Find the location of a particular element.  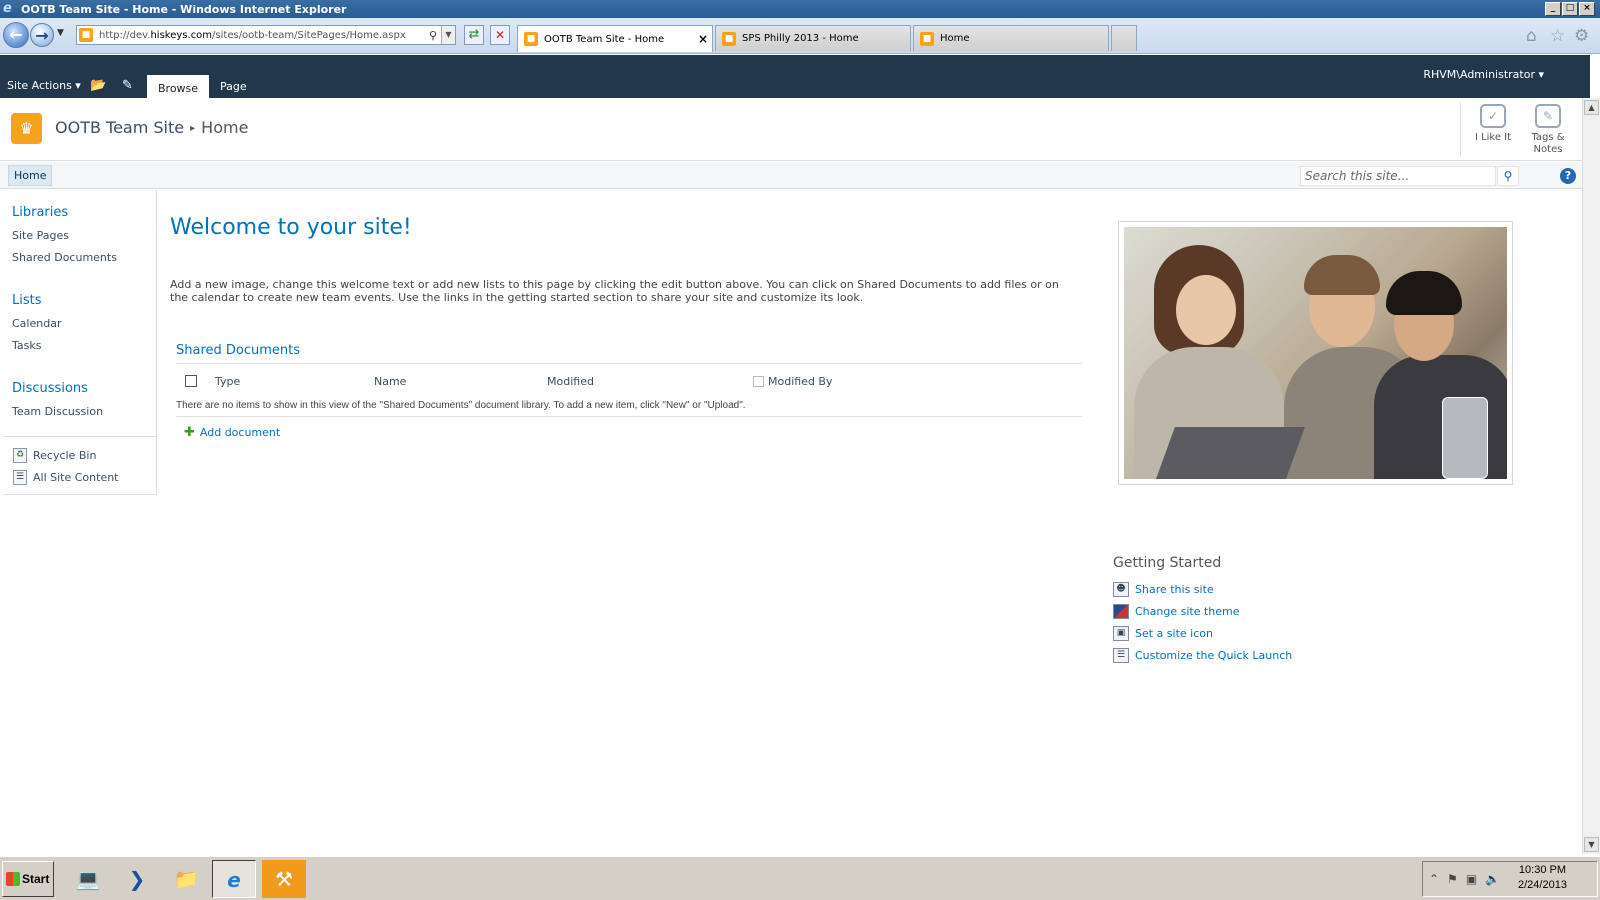

refresh-button: ⇄ is located at coordinates (474, 35).